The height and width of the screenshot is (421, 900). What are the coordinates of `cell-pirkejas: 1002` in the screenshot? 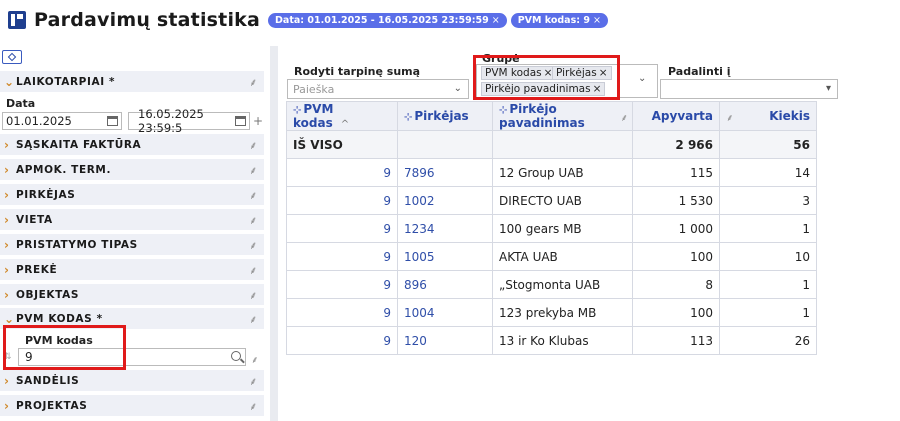 It's located at (445, 200).